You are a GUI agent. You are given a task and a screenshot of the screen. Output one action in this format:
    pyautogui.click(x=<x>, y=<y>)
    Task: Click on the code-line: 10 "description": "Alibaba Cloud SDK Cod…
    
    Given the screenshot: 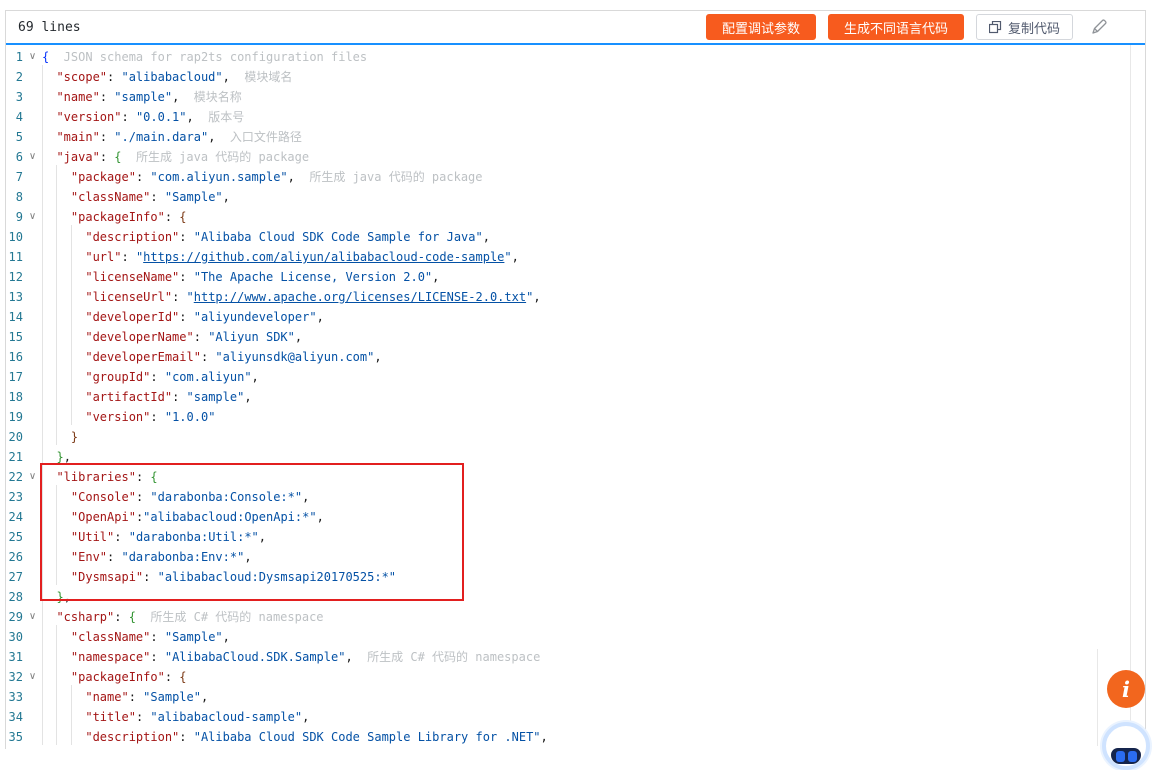 What is the action you would take?
    pyautogui.click(x=575, y=237)
    